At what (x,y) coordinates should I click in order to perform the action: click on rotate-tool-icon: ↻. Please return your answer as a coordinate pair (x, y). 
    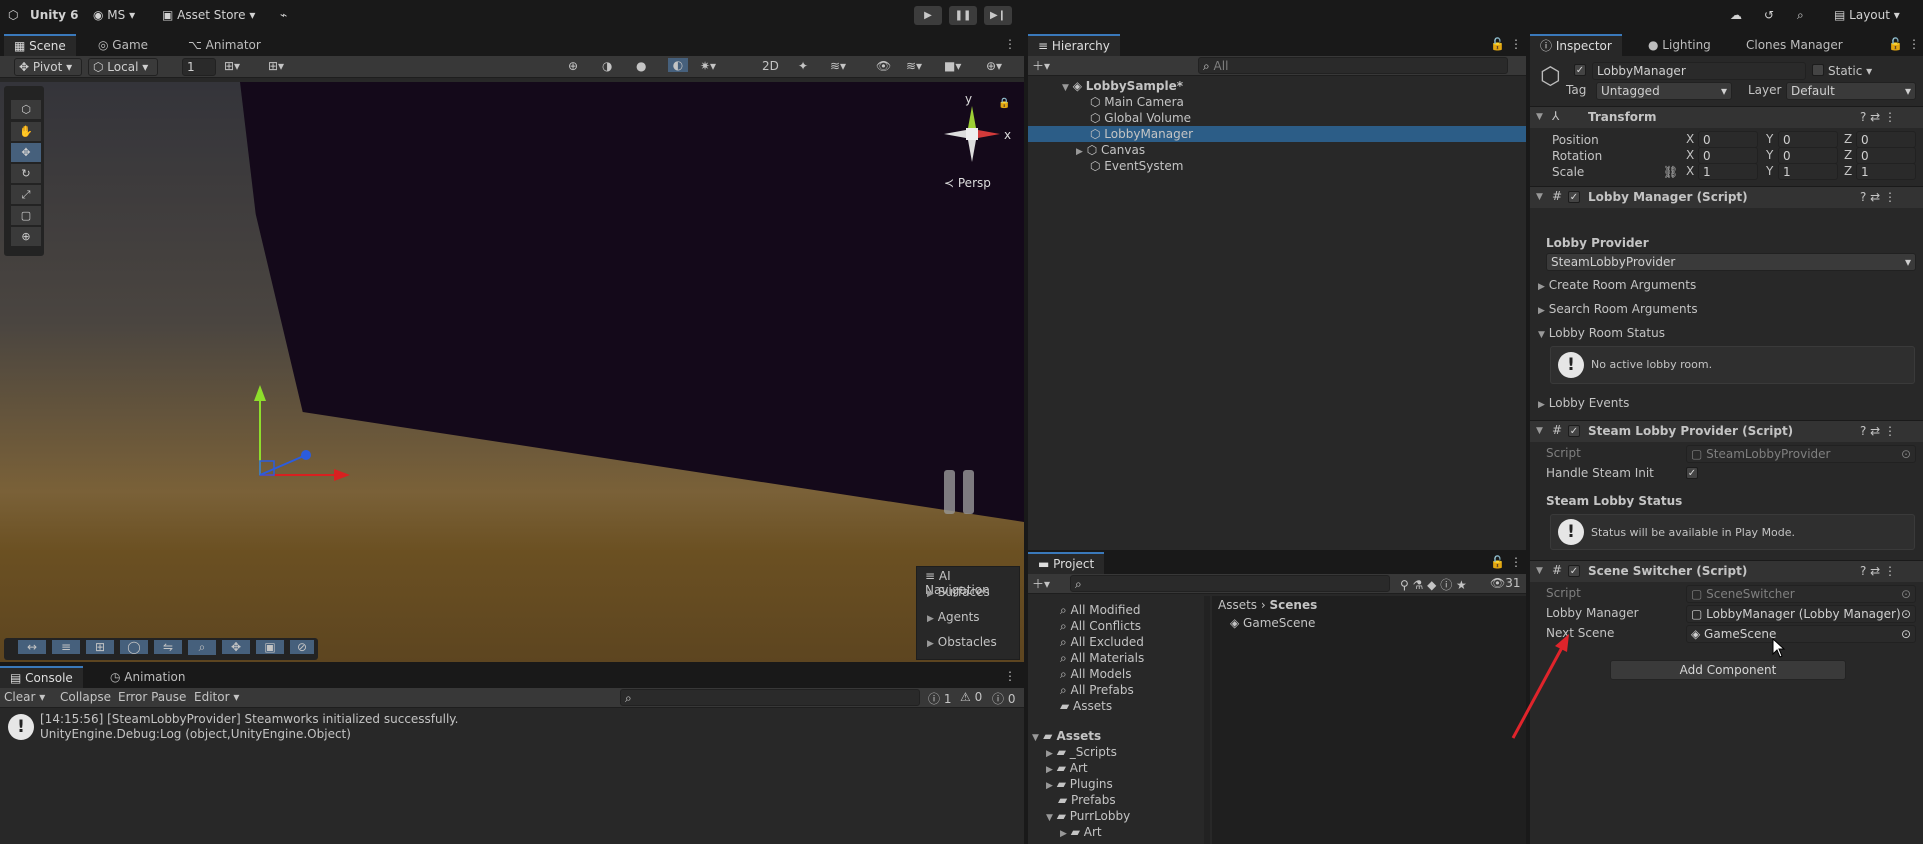
    Looking at the image, I should click on (26, 173).